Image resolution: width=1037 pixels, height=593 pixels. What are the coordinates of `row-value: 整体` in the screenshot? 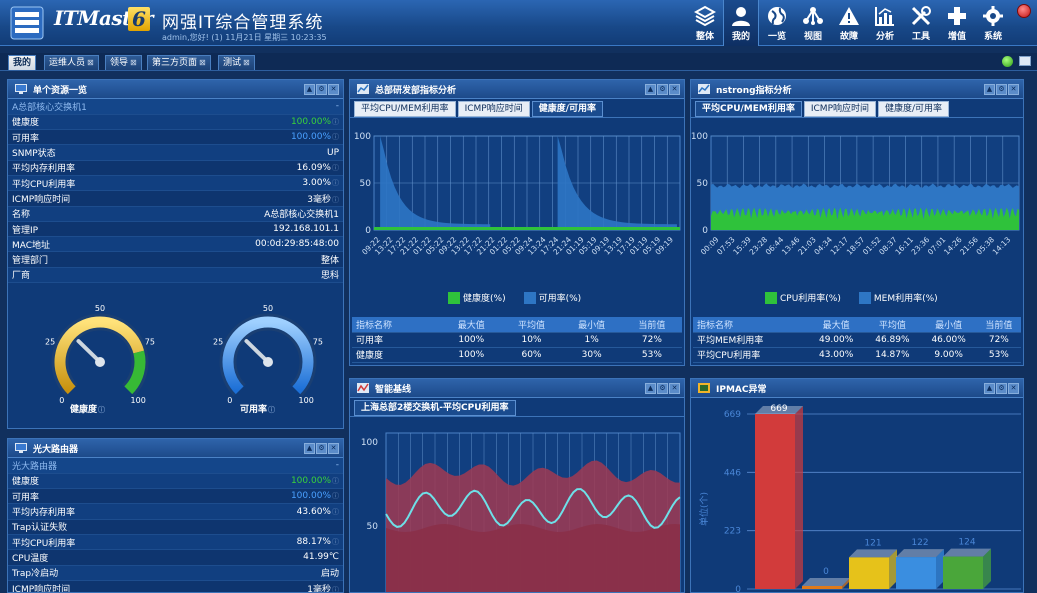 It's located at (329, 261).